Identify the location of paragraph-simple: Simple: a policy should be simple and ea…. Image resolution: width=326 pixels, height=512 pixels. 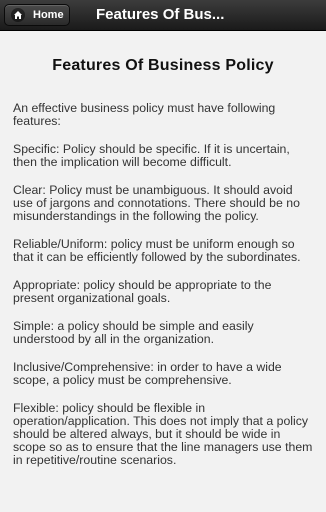
(133, 332).